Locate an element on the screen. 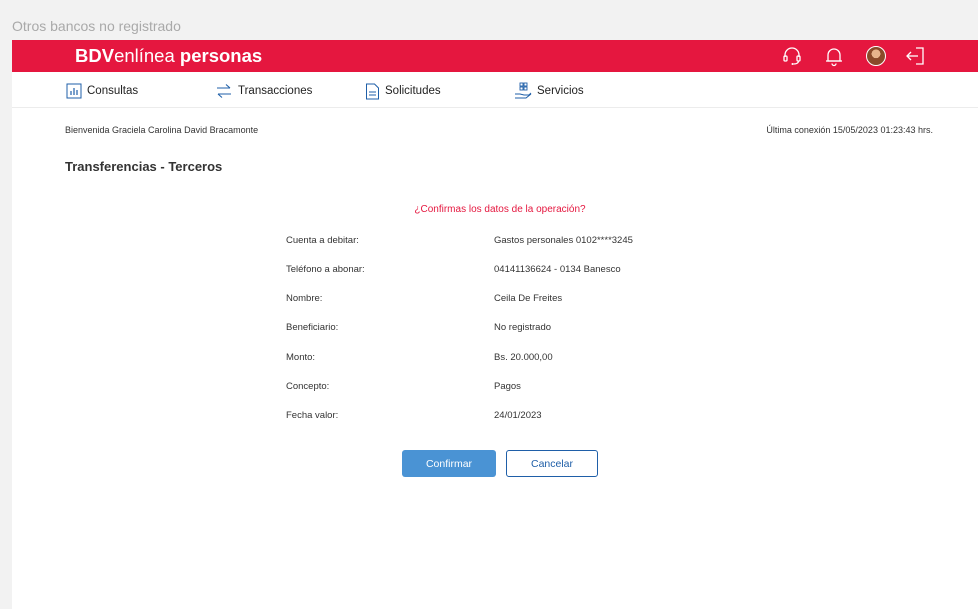 The height and width of the screenshot is (609, 978). brand-personas: personas is located at coordinates (221, 55).